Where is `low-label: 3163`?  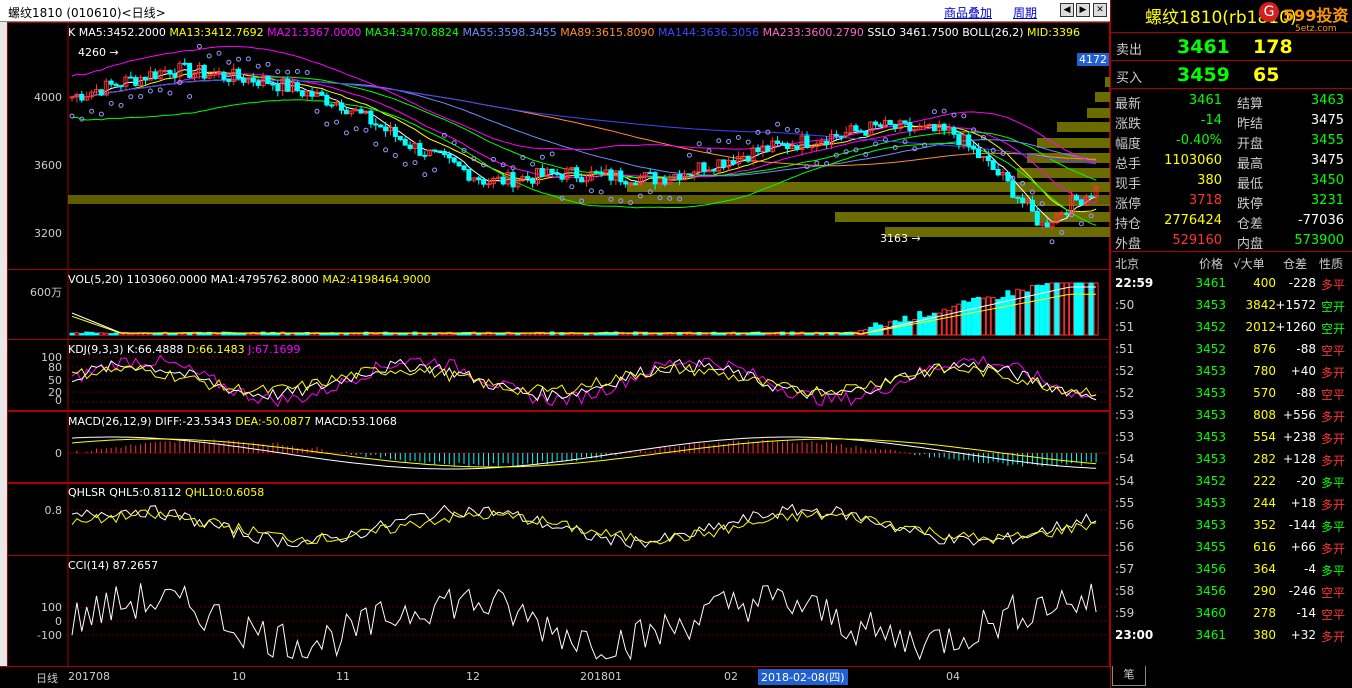
low-label: 3163 is located at coordinates (894, 238).